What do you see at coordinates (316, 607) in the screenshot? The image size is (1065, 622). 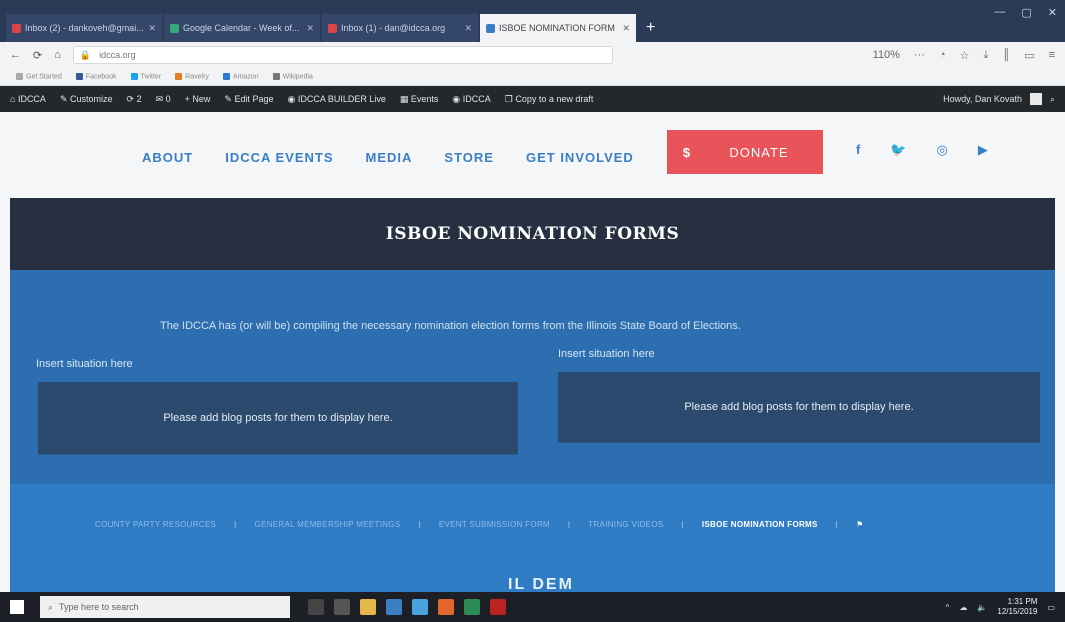 I see `cortana-icon` at bounding box center [316, 607].